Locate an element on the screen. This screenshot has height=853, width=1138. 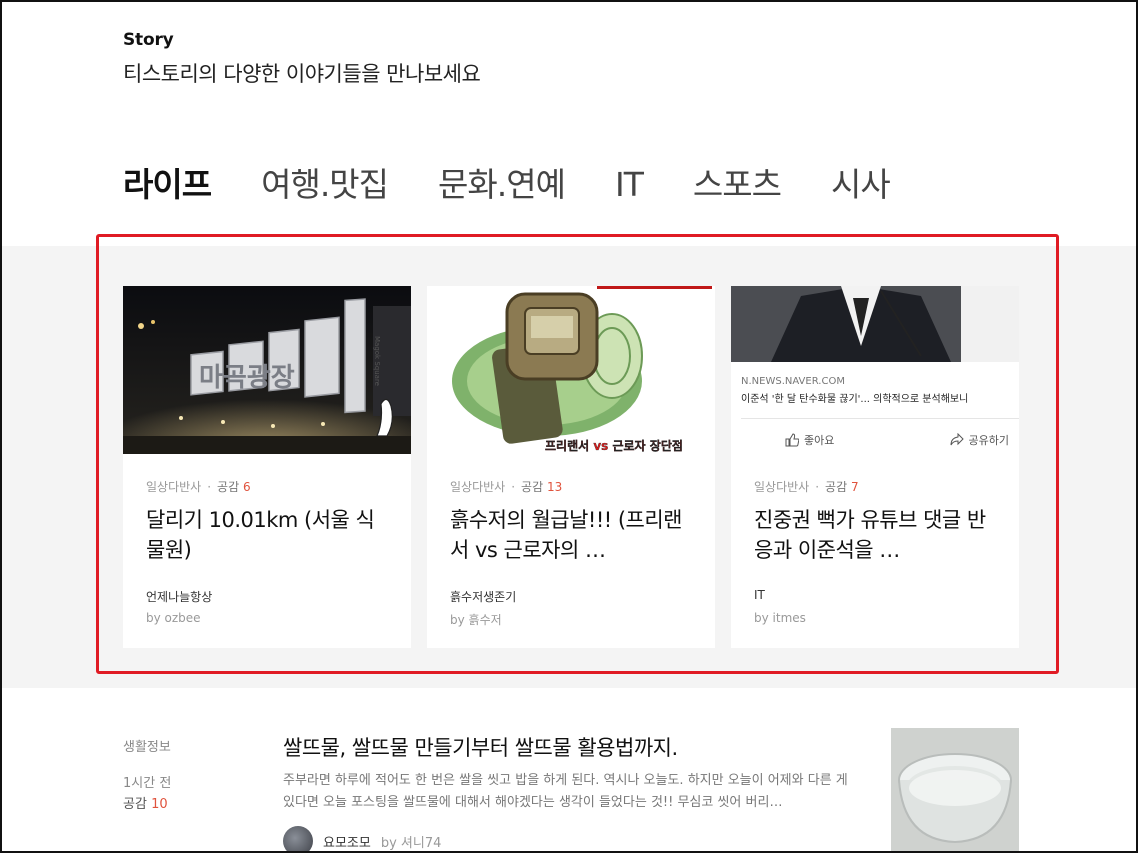
card-thumbnail: 프리랜서 vs 근로자 장단점 is located at coordinates (571, 370).